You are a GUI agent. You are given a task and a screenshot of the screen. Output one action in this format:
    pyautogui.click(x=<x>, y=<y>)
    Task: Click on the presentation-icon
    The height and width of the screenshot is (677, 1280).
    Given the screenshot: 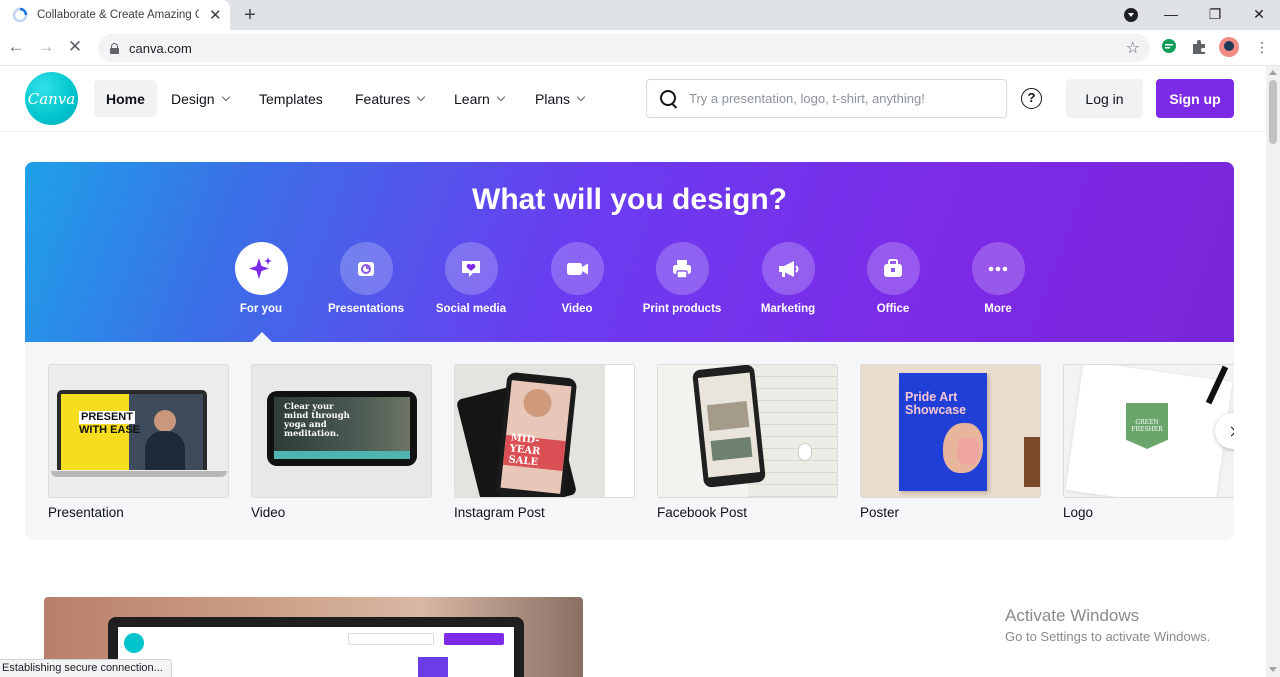 What is the action you would take?
    pyautogui.click(x=366, y=268)
    